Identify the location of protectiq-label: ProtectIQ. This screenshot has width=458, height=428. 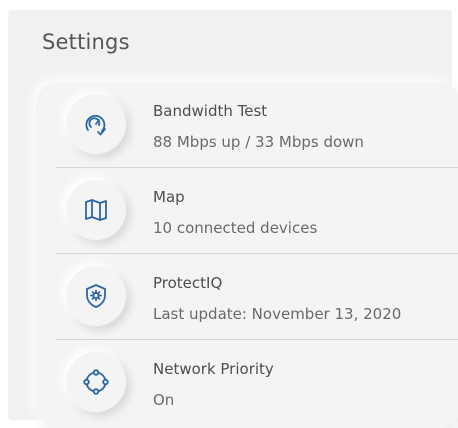
(188, 283).